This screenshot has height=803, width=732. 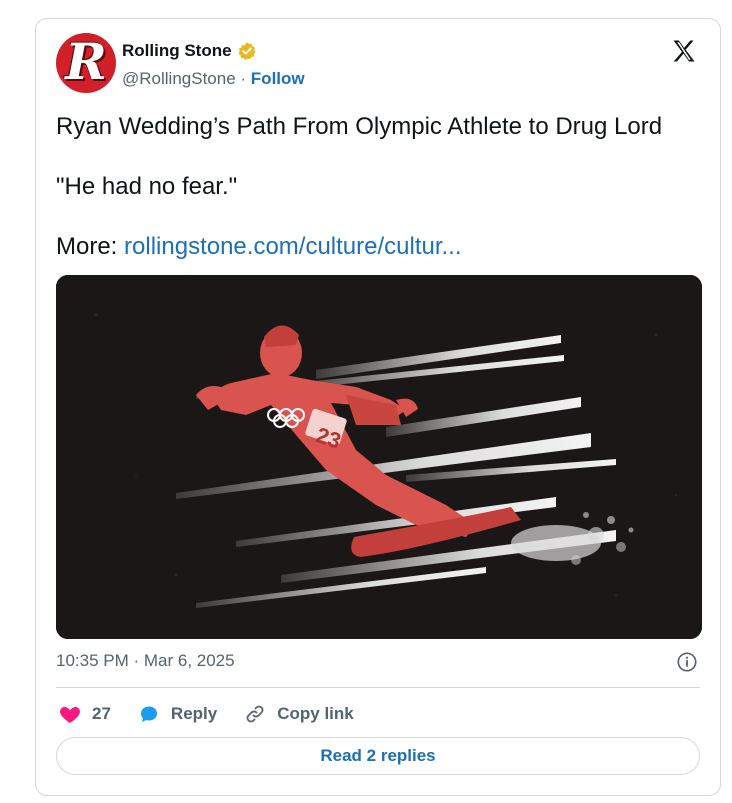 I want to click on copy-link-button: Copy link, so click(x=298, y=714).